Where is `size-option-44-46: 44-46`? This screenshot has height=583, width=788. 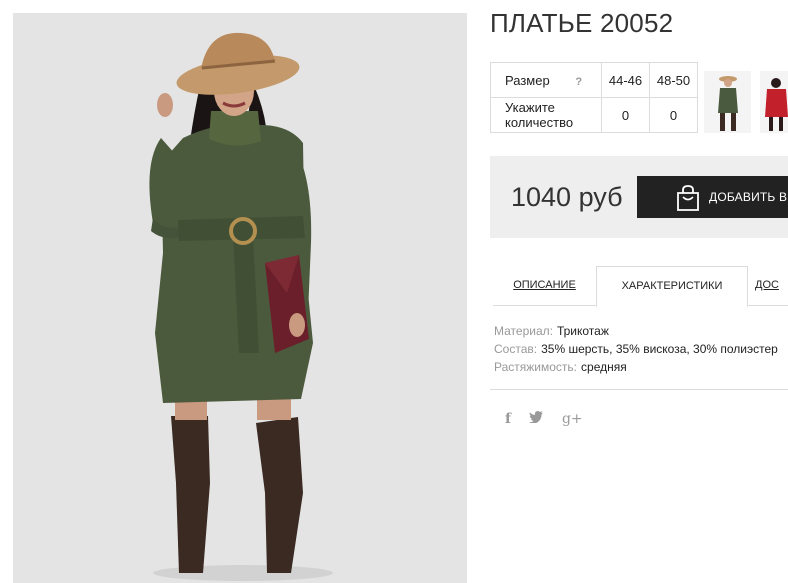
size-option-44-46: 44-46 is located at coordinates (625, 80).